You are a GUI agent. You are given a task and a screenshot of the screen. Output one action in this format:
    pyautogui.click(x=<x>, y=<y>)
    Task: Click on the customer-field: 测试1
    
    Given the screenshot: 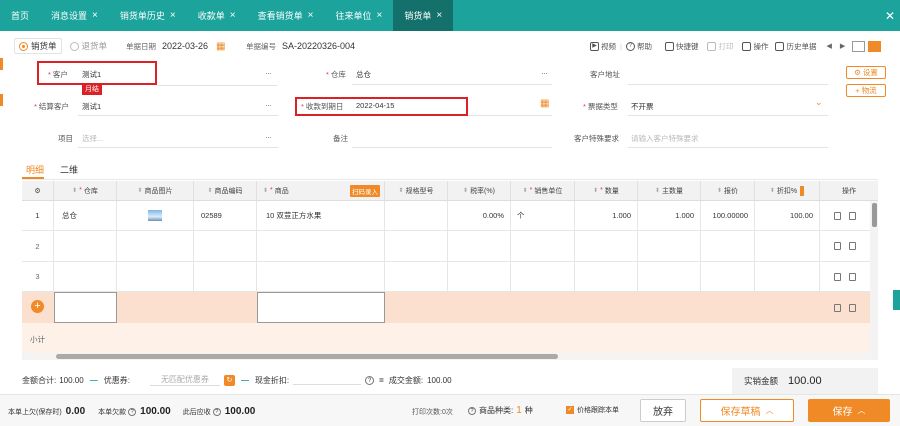 What is the action you would take?
    pyautogui.click(x=91, y=74)
    